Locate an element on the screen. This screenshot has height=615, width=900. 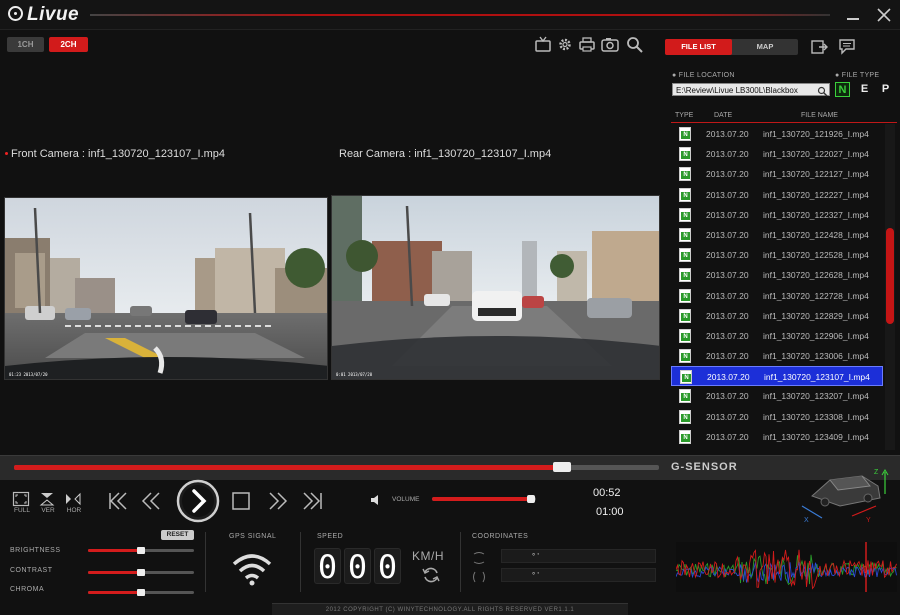
axis-y-label: Y is located at coordinates (868, 520).